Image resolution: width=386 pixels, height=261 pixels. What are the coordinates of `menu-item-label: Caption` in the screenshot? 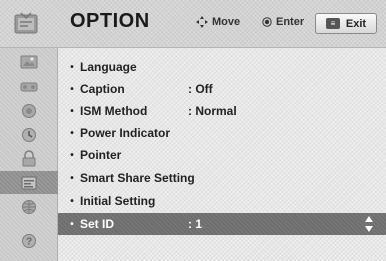 It's located at (102, 89).